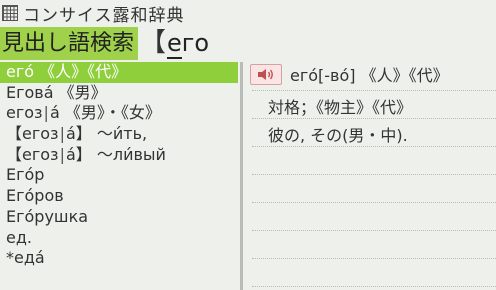 The image size is (496, 290). What do you see at coordinates (69, 43) in the screenshot?
I see `search-mode-label: 見出し語検索` at bounding box center [69, 43].